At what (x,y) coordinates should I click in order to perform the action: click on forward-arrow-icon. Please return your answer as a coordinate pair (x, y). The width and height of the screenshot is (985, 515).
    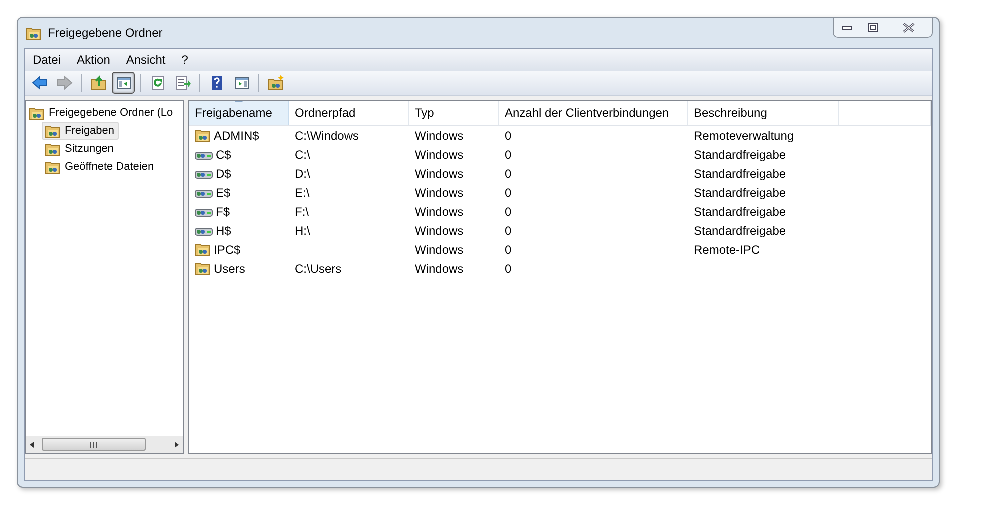
    Looking at the image, I should click on (64, 83).